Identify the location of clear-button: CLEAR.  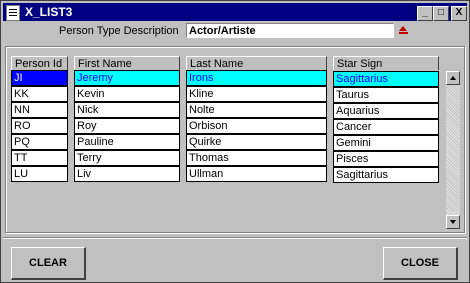
(48, 263).